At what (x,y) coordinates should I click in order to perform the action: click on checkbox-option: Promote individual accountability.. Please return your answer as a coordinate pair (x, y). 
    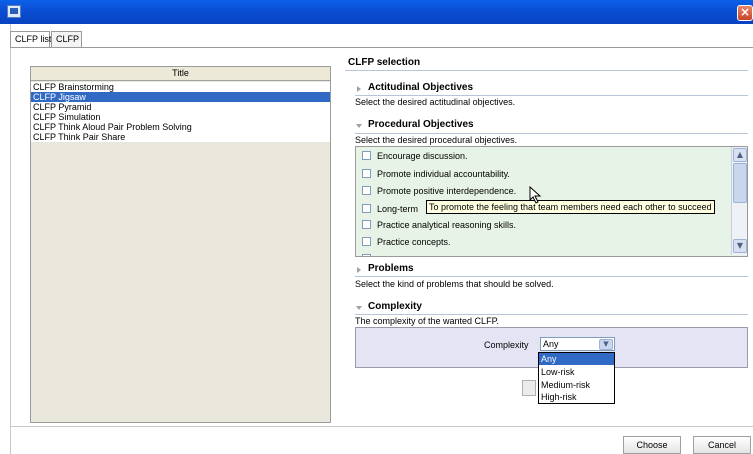
    Looking at the image, I should click on (436, 174).